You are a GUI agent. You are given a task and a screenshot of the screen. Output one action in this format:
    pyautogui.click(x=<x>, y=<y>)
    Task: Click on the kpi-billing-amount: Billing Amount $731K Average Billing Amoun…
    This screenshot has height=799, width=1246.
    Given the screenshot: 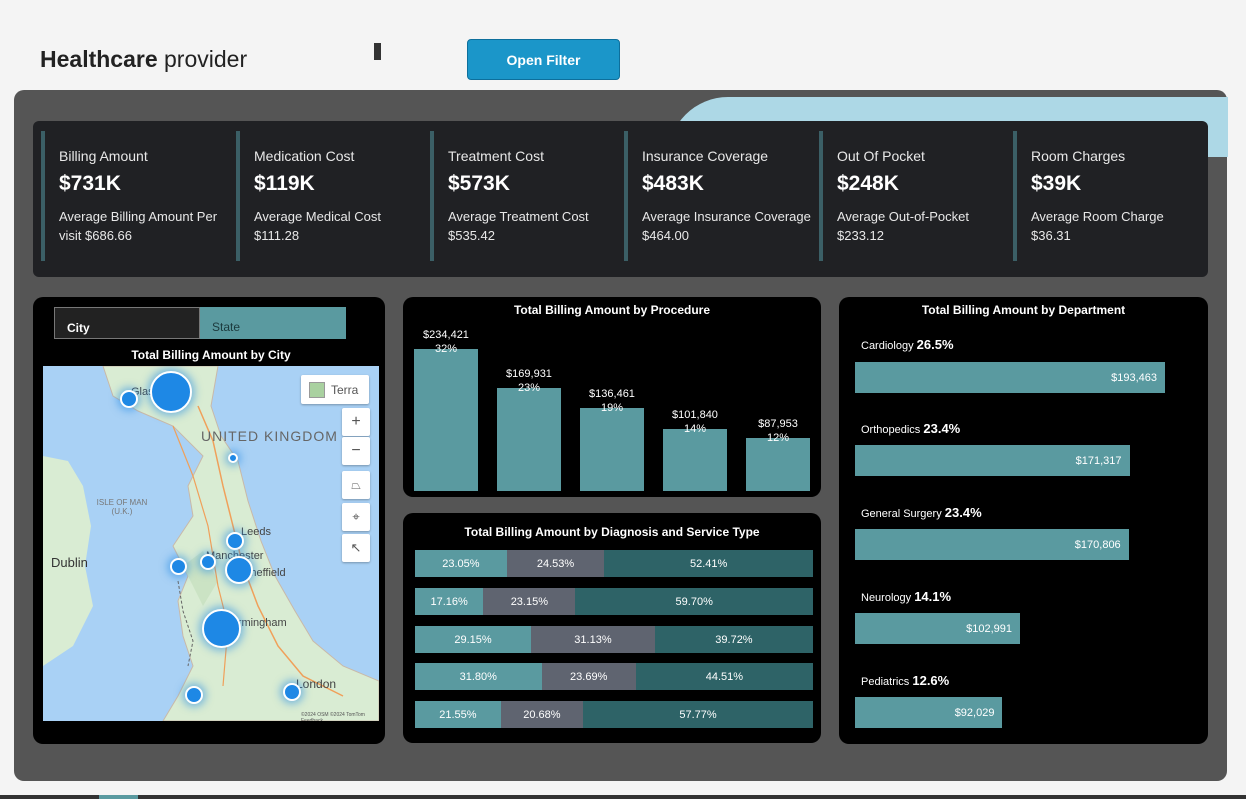 What is the action you would take?
    pyautogui.click(x=136, y=196)
    